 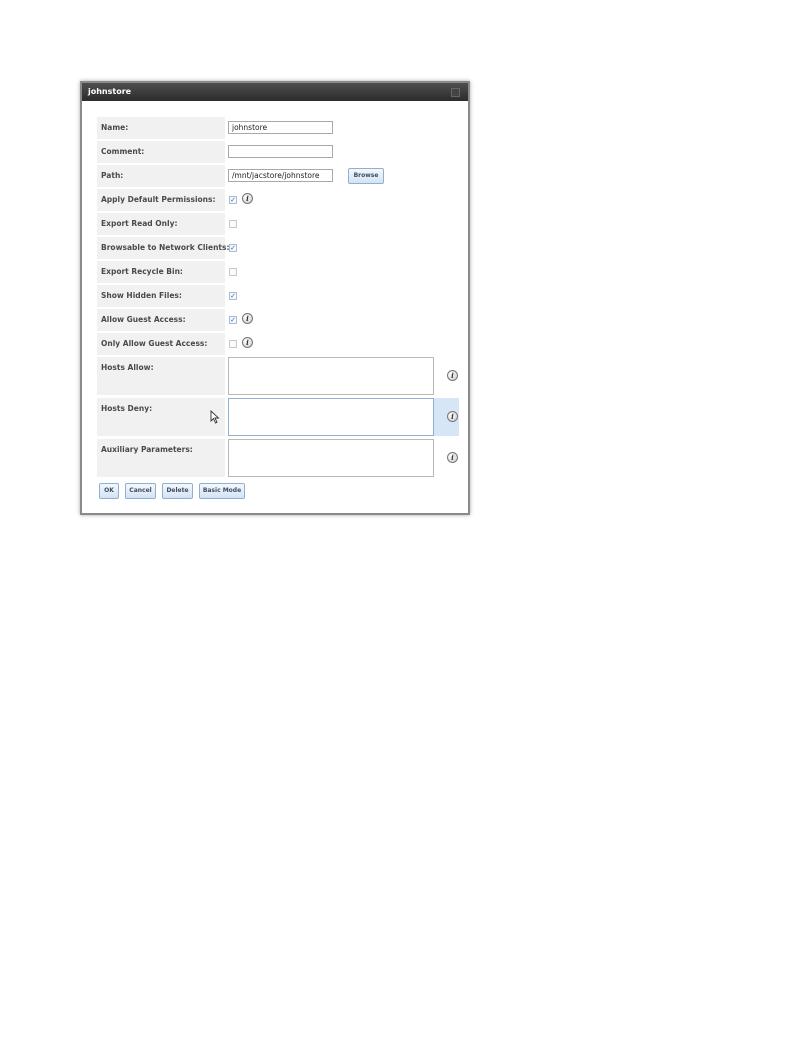 What do you see at coordinates (109, 491) in the screenshot?
I see `ok-button: OK` at bounding box center [109, 491].